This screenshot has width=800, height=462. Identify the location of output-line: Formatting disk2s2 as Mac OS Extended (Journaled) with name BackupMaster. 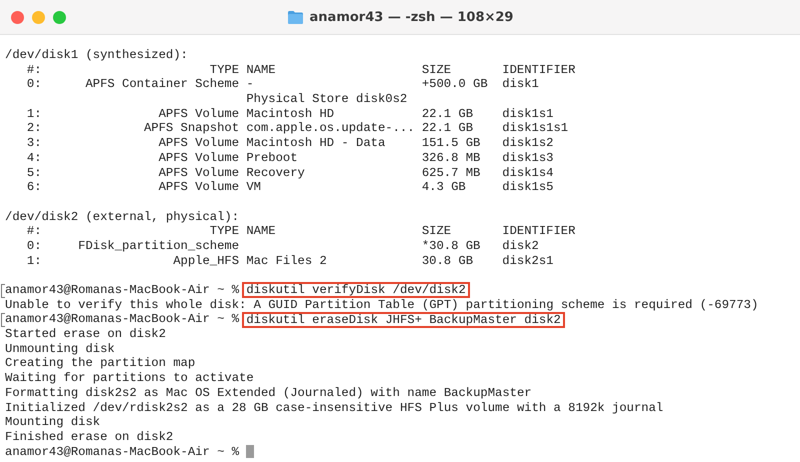
(268, 393).